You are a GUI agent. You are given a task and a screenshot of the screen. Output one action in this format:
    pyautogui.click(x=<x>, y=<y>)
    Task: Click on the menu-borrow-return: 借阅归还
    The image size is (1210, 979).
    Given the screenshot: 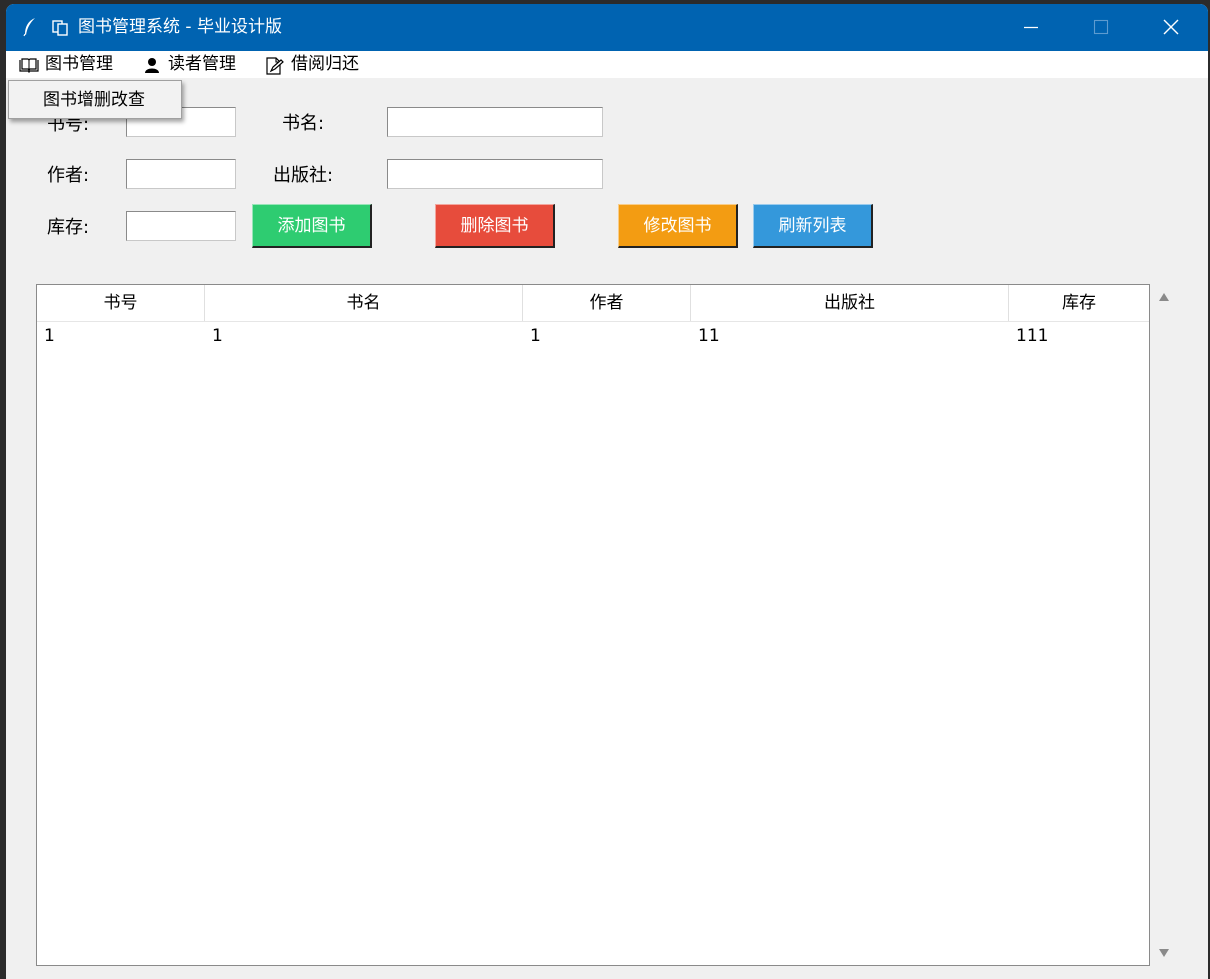 What is the action you would take?
    pyautogui.click(x=320, y=64)
    